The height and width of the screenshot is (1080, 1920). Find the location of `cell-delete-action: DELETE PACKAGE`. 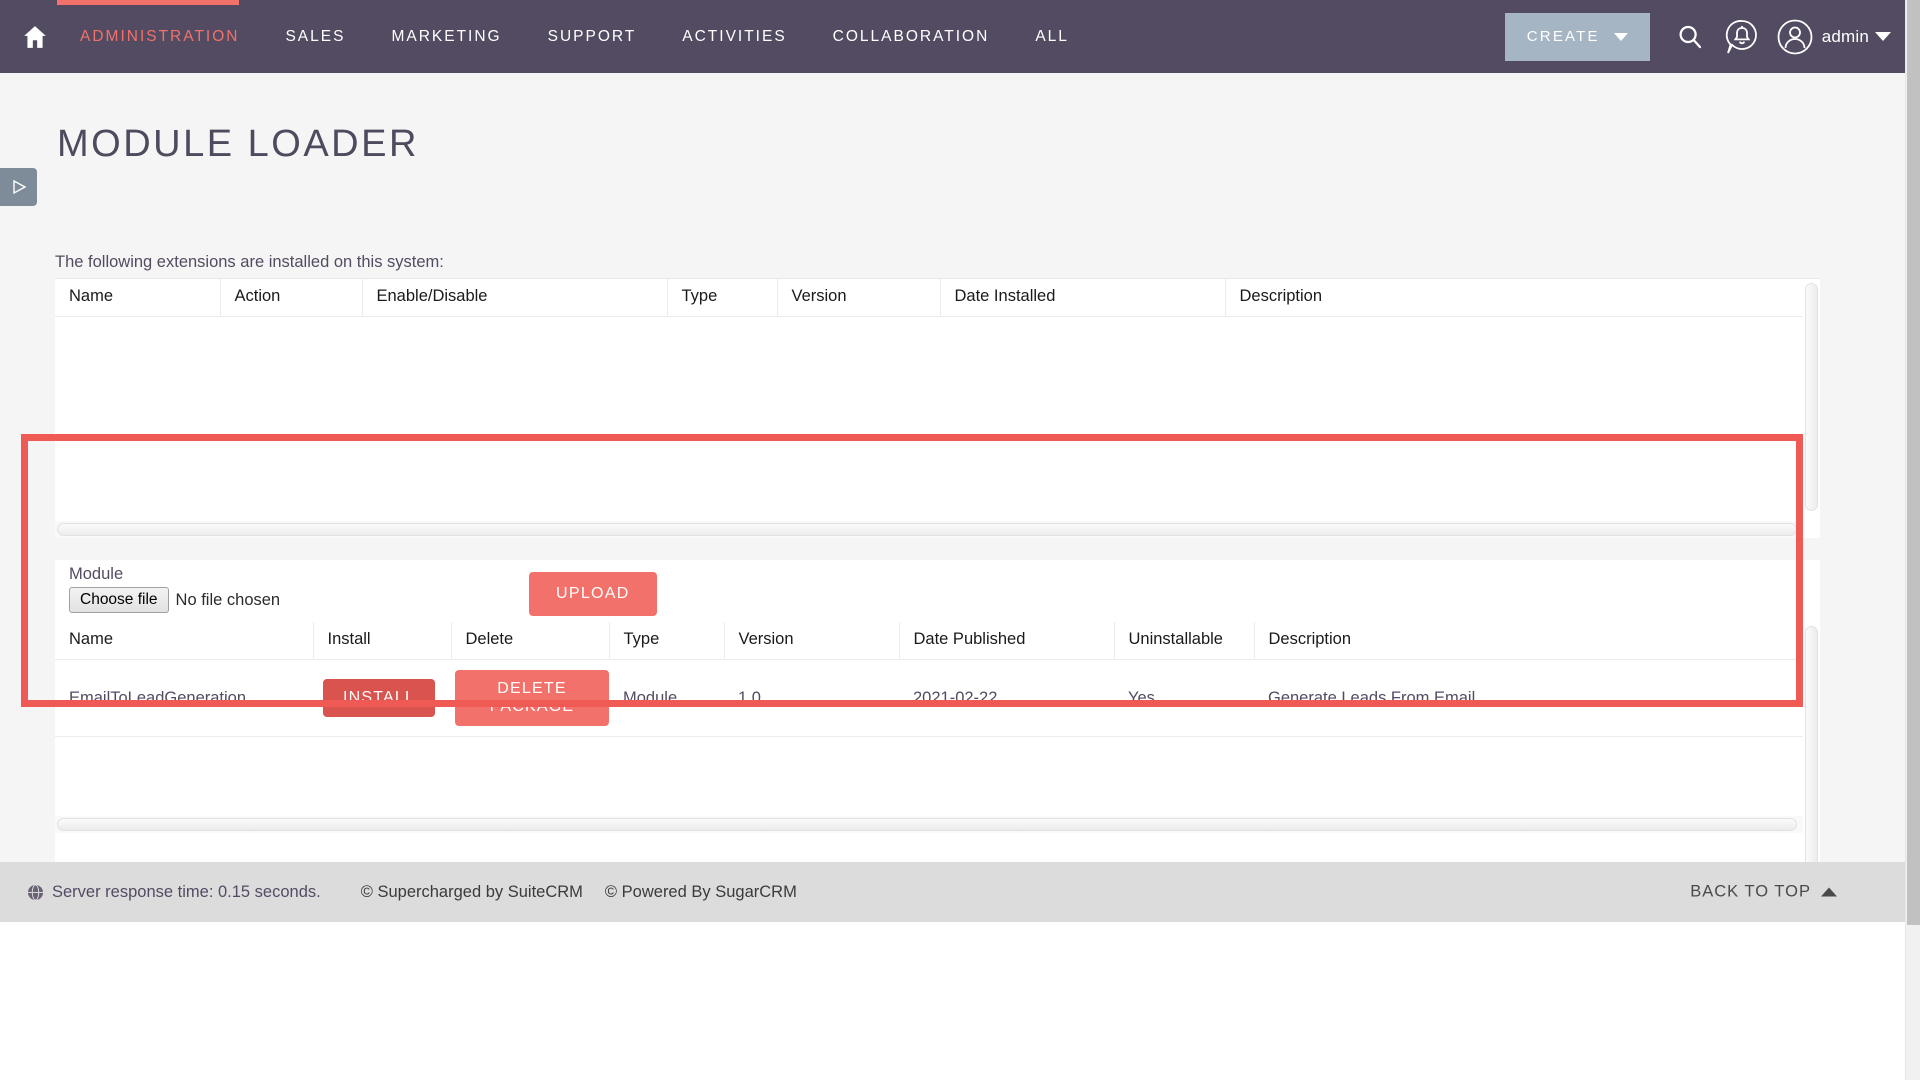

cell-delete-action: DELETE PACKAGE is located at coordinates (530, 698).